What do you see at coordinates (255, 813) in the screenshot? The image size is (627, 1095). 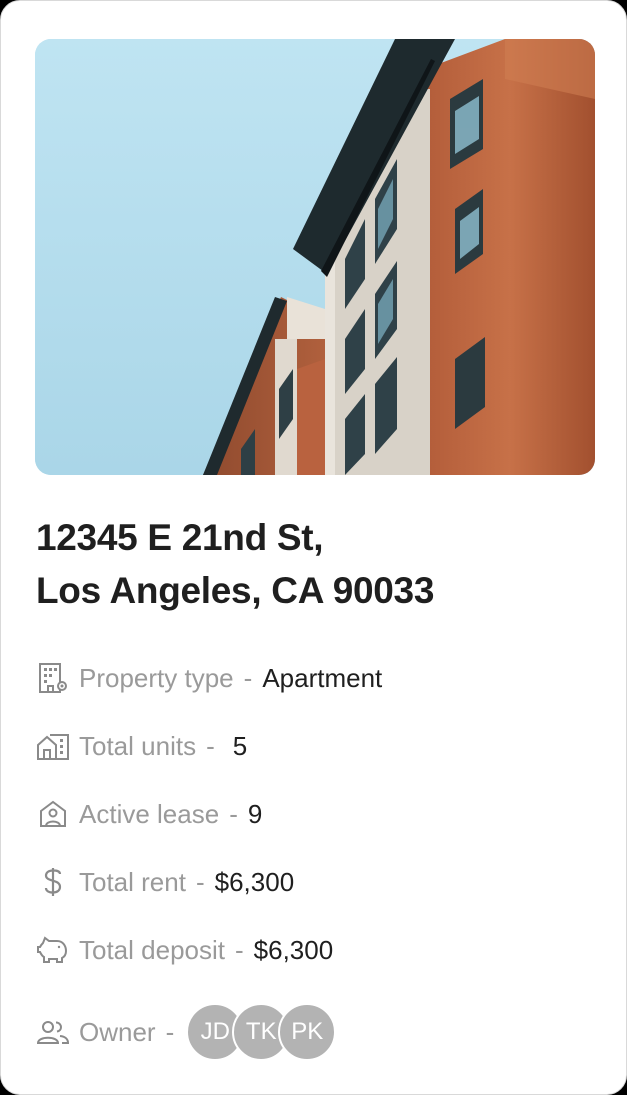 I see `detail-value: 9` at bounding box center [255, 813].